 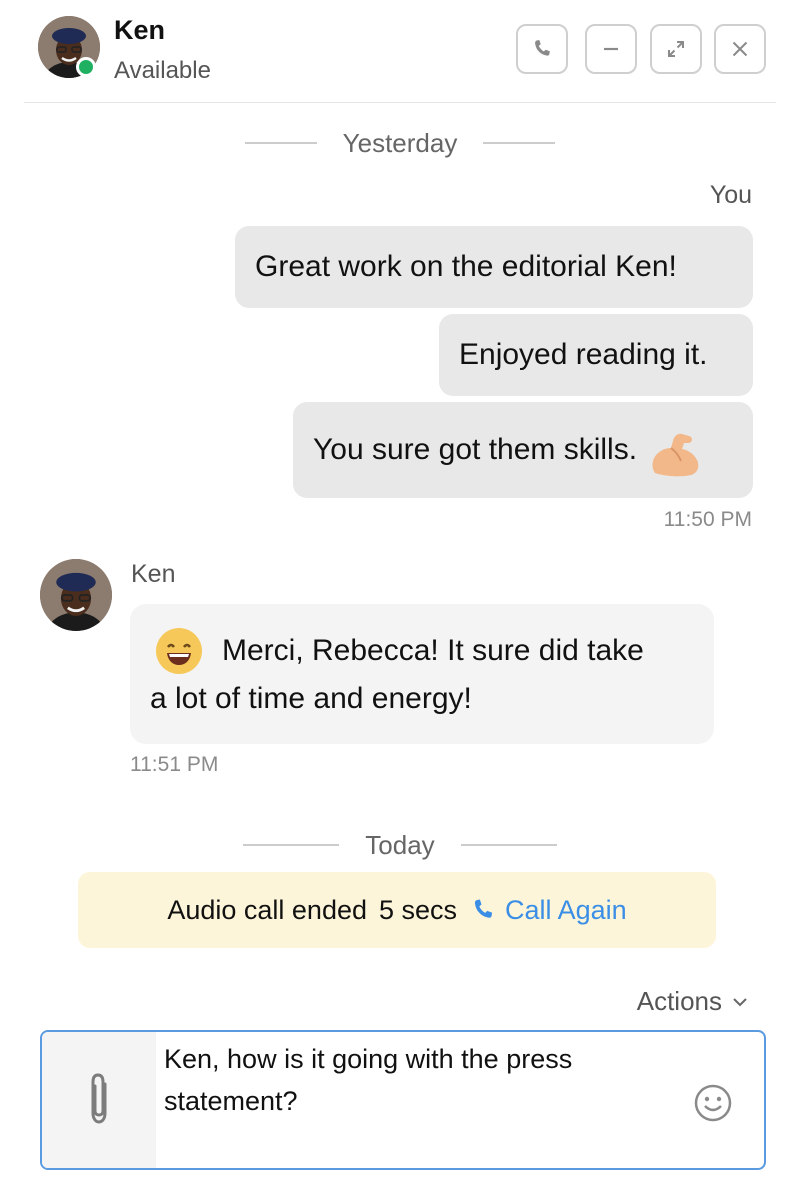 What do you see at coordinates (466, 266) in the screenshot?
I see `message-text: Great work on the editorial Ken!` at bounding box center [466, 266].